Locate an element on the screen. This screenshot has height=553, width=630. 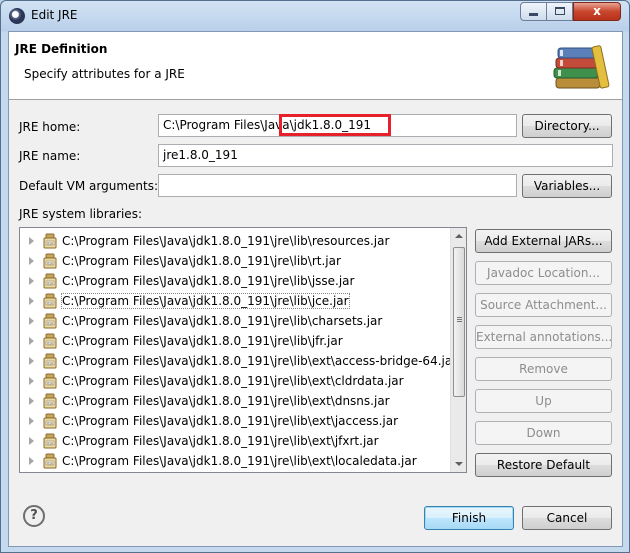
page-subtitle: Specify attributes for a JRE is located at coordinates (104, 74).